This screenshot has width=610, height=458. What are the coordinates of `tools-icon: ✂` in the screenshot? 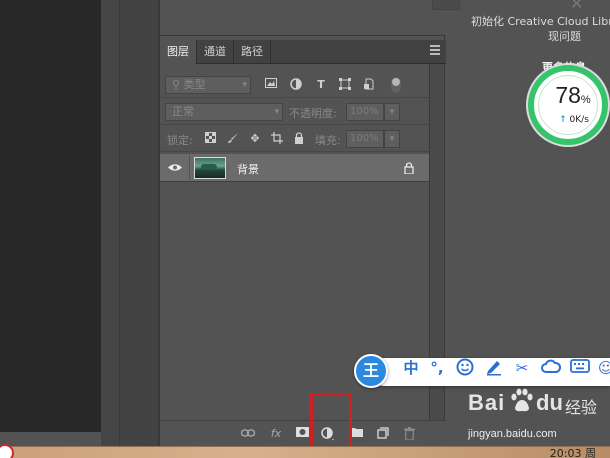 It's located at (522, 368).